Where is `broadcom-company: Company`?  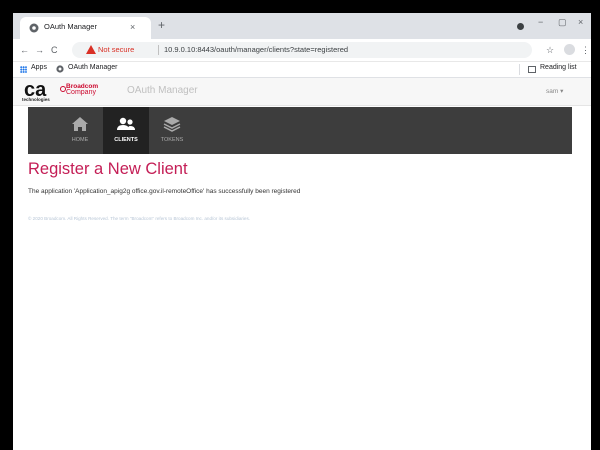 broadcom-company: Company is located at coordinates (81, 92).